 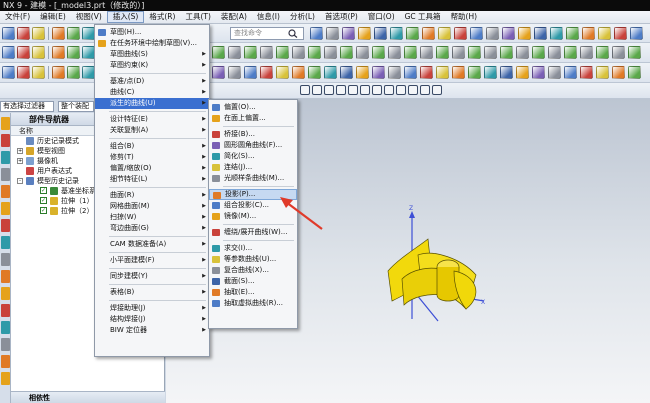 I want to click on menu-item: 草图曲线(S) ▶, so click(x=152, y=54).